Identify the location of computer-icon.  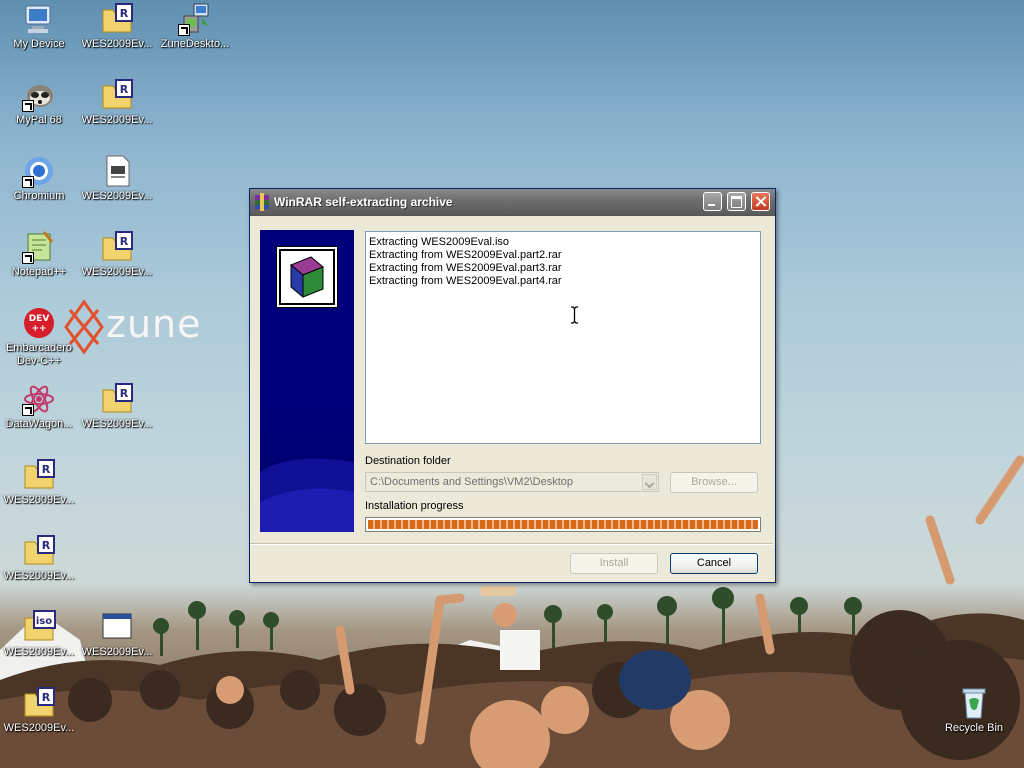
(39, 19).